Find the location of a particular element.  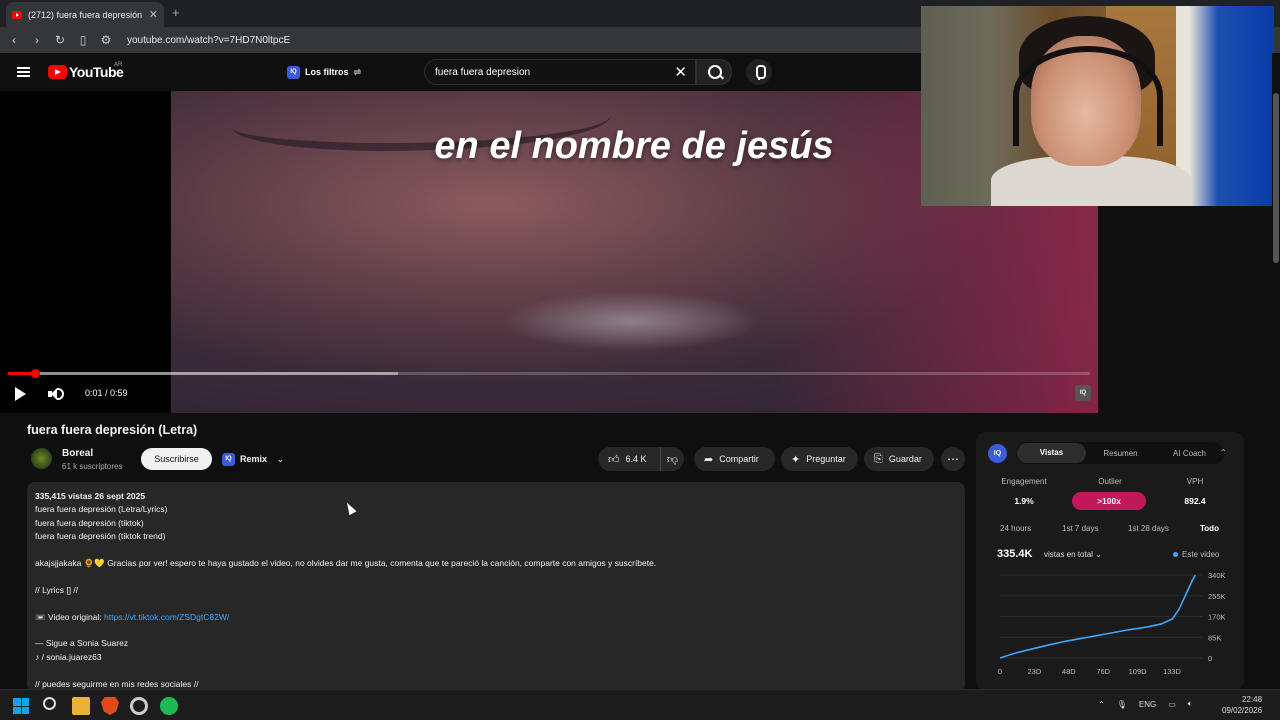

y-tick-label: 340K is located at coordinates (1217, 575).